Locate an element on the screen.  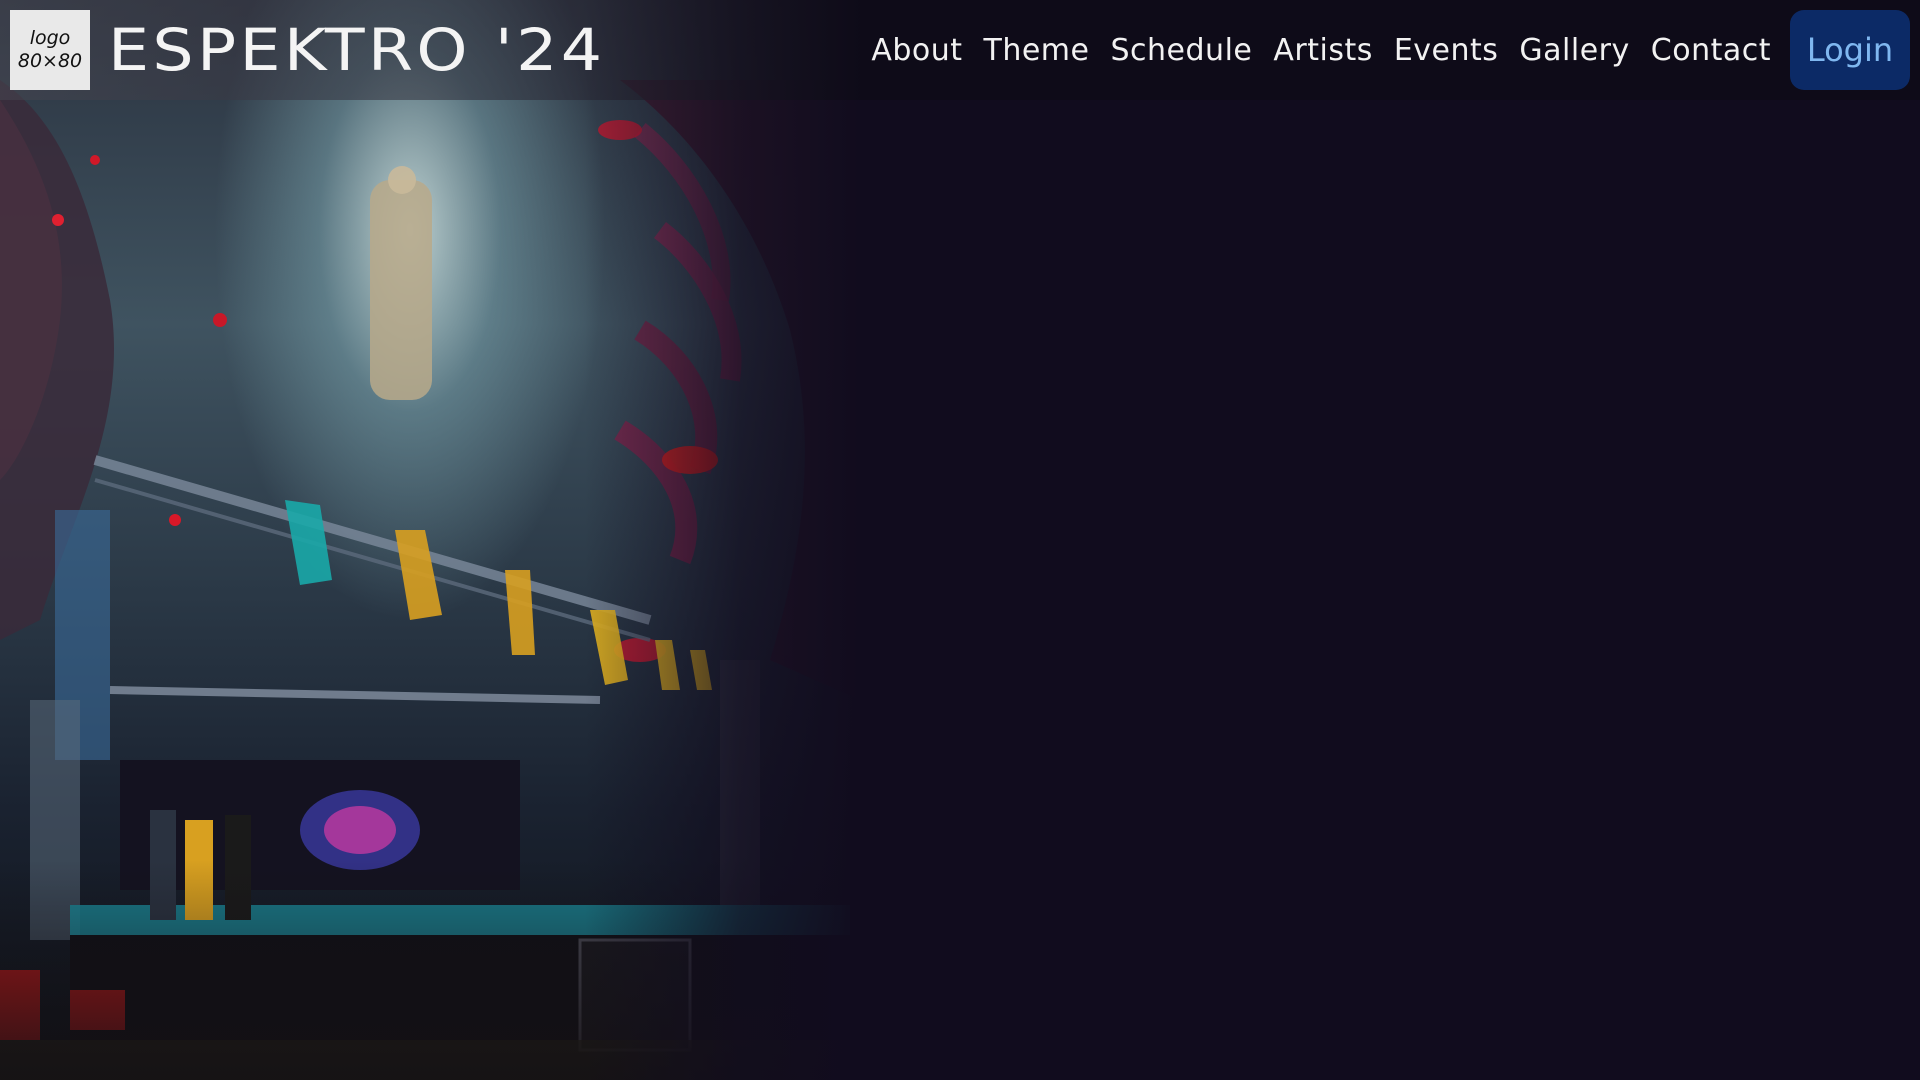
nav-link-artists: Artists is located at coordinates (1322, 50).